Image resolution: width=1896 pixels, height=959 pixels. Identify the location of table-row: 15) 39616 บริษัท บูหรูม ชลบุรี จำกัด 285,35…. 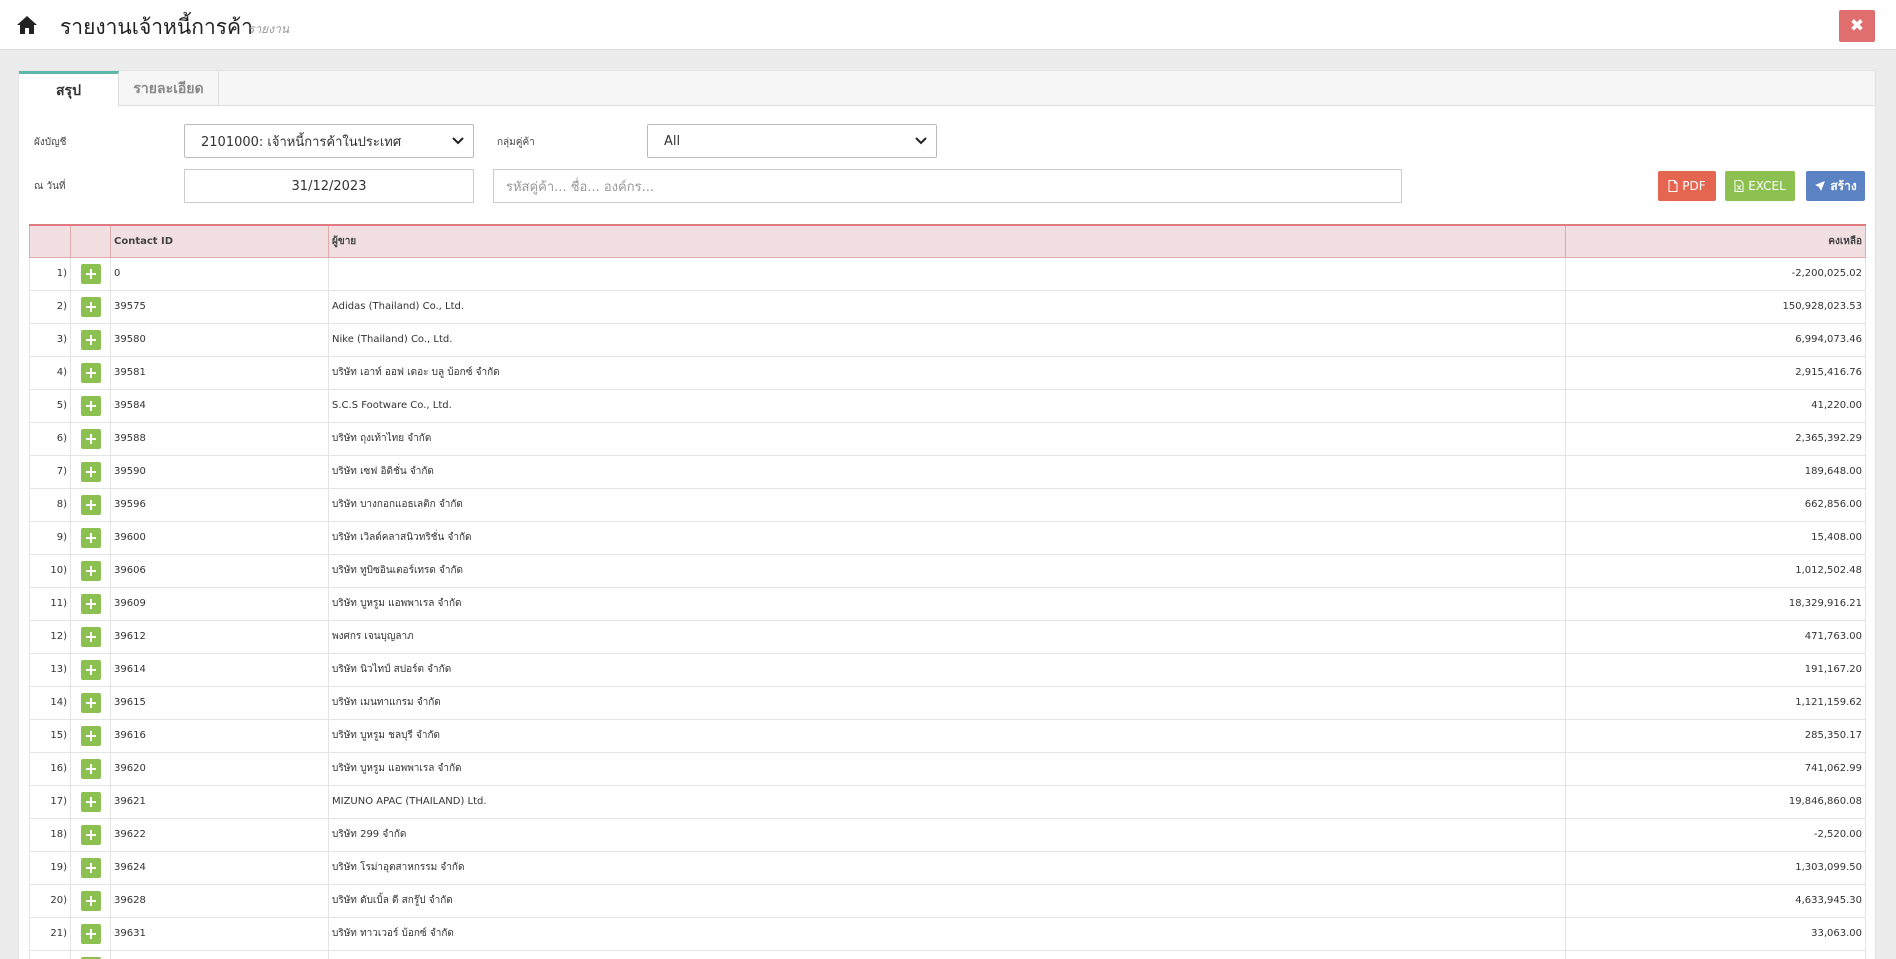
(947, 735).